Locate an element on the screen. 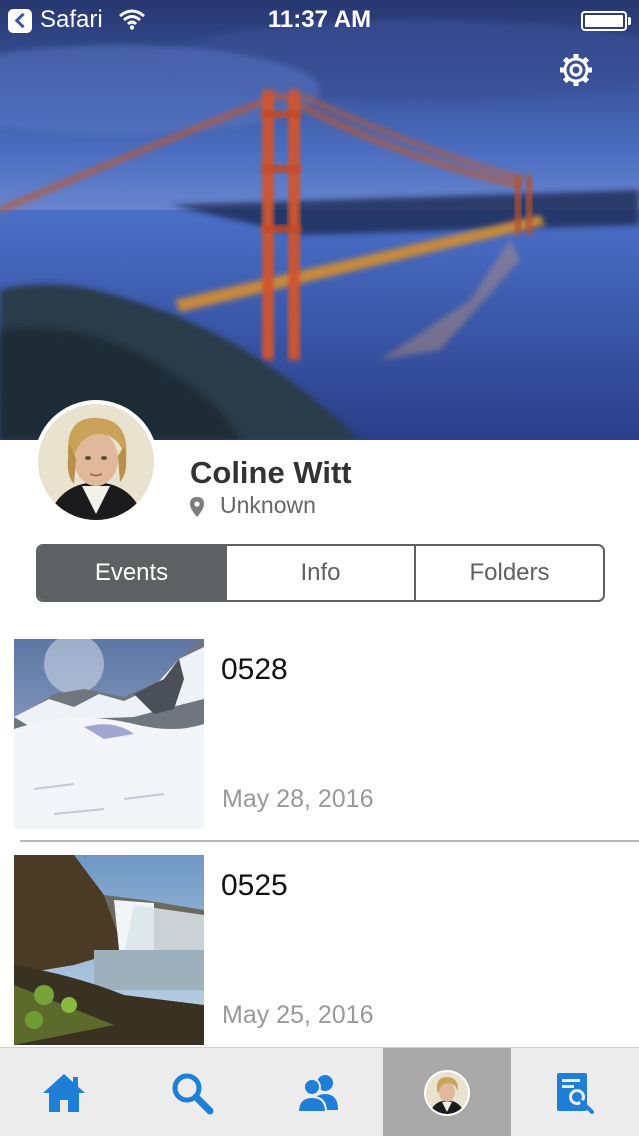 This screenshot has width=639, height=1136. tab-info: Info is located at coordinates (321, 573).